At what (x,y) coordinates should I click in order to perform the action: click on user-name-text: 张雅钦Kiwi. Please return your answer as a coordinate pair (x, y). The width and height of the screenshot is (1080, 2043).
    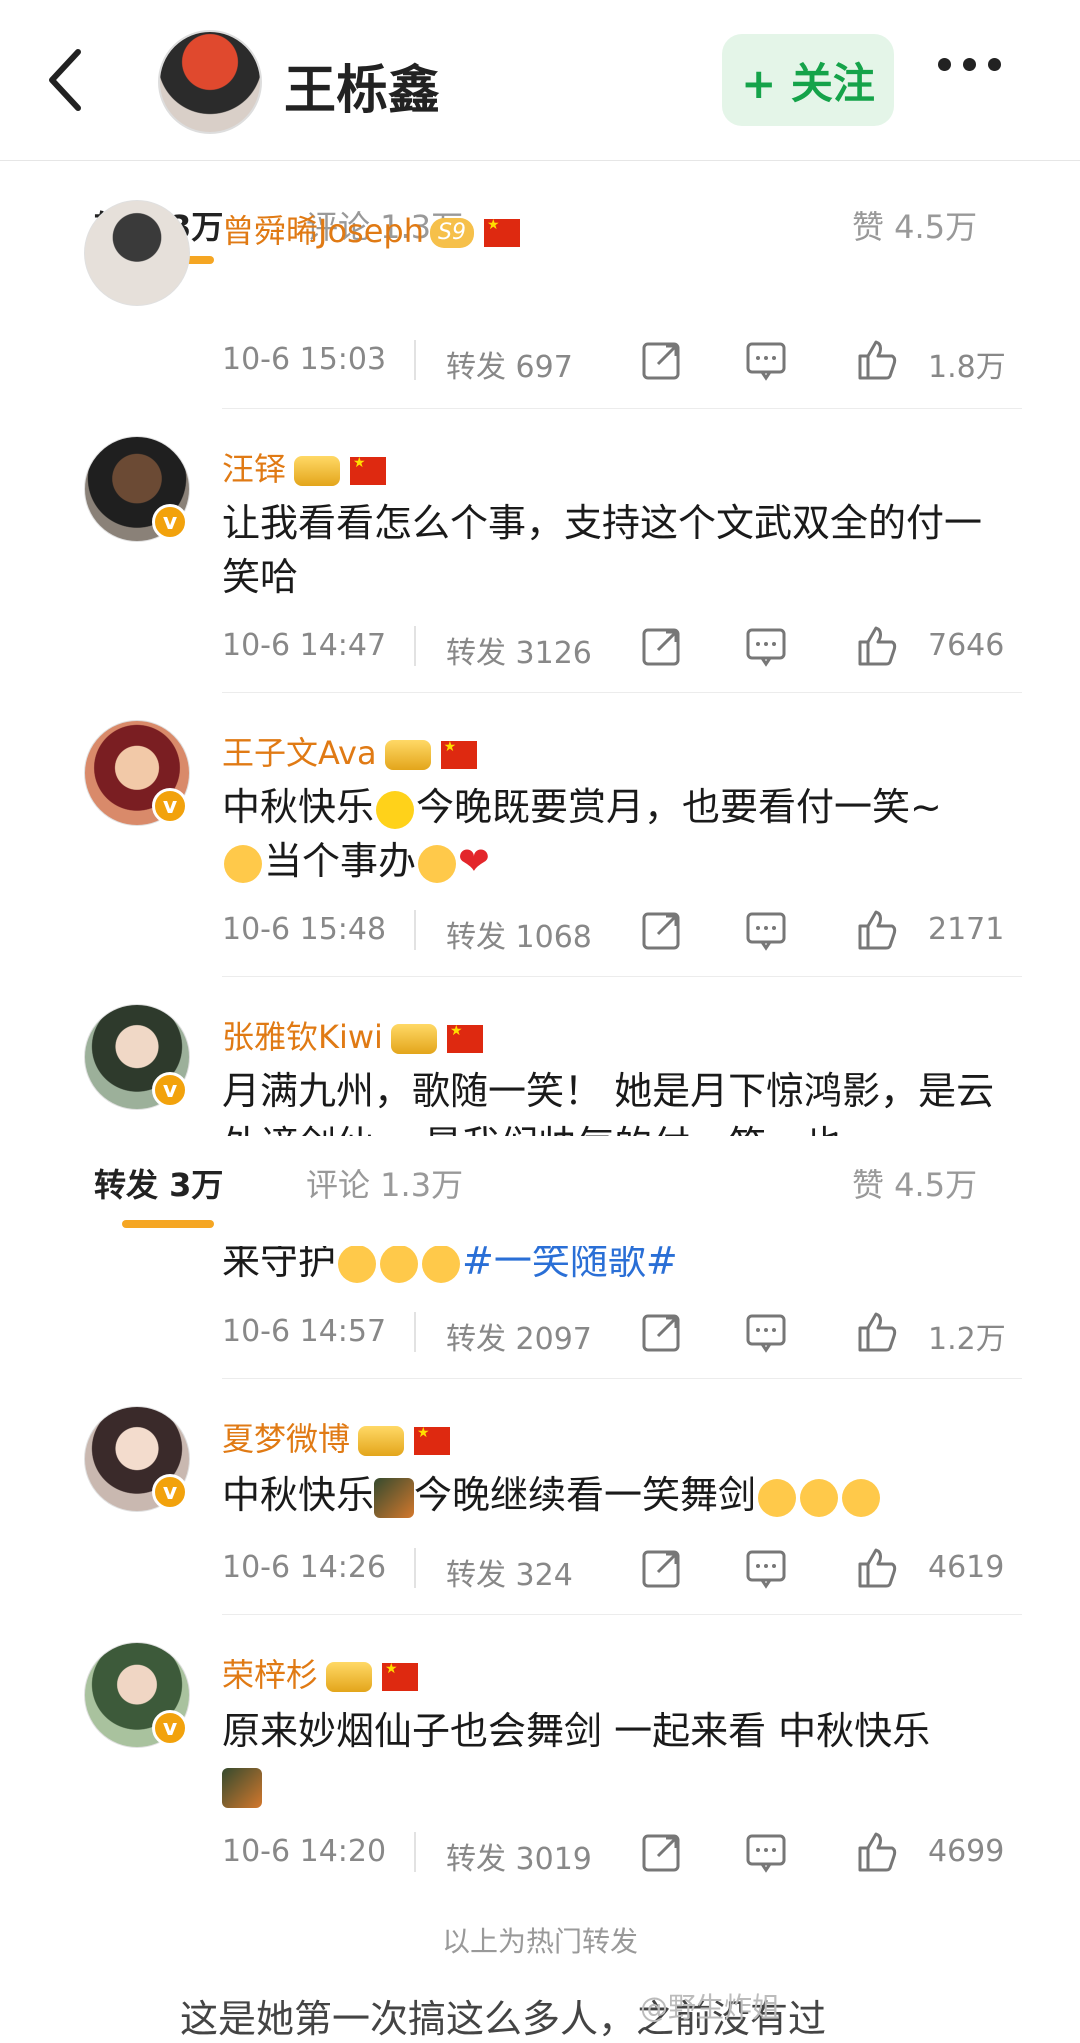
    Looking at the image, I should click on (302, 1037).